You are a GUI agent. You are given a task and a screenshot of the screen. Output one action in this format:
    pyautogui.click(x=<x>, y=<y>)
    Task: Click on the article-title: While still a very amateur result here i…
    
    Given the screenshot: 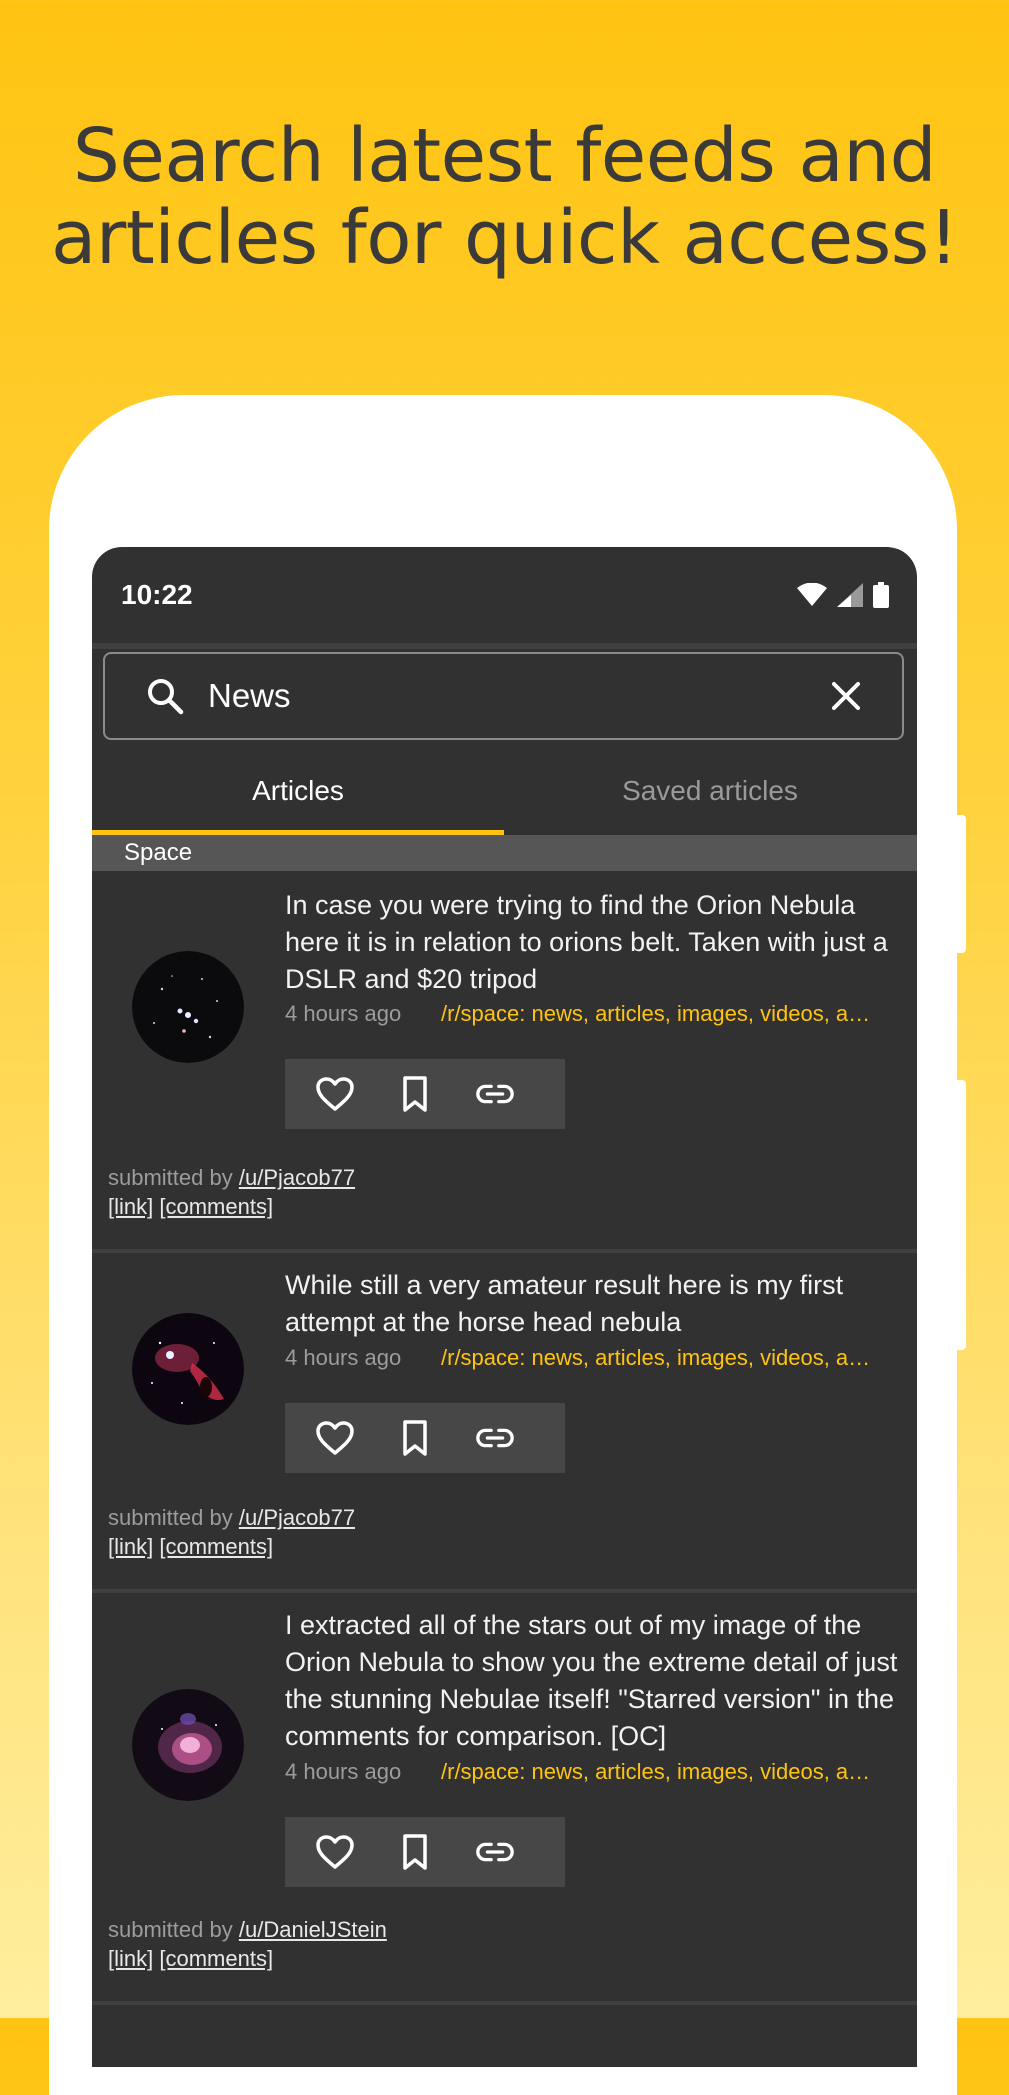 What is the action you would take?
    pyautogui.click(x=597, y=1304)
    